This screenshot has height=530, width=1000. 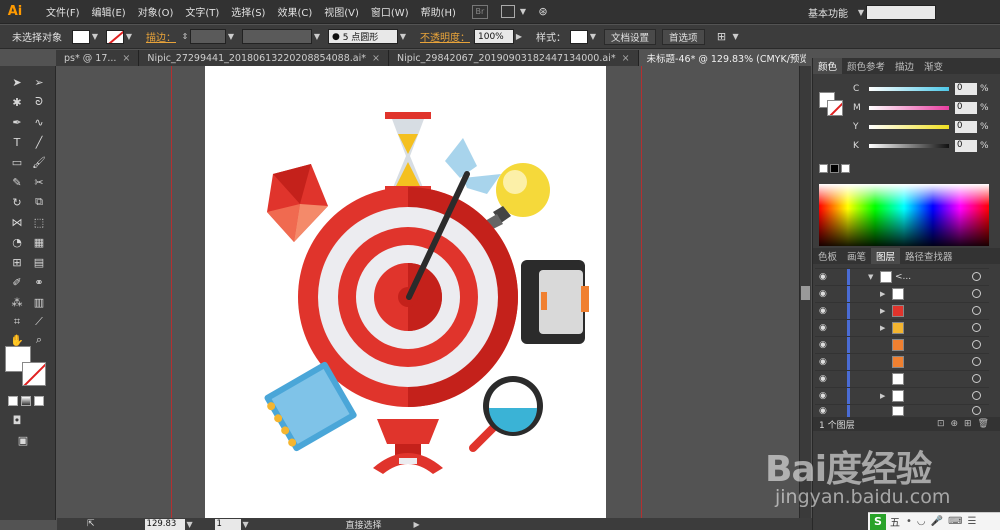 What do you see at coordinates (17, 322) in the screenshot?
I see `artboard-tool-icon: ⌗` at bounding box center [17, 322].